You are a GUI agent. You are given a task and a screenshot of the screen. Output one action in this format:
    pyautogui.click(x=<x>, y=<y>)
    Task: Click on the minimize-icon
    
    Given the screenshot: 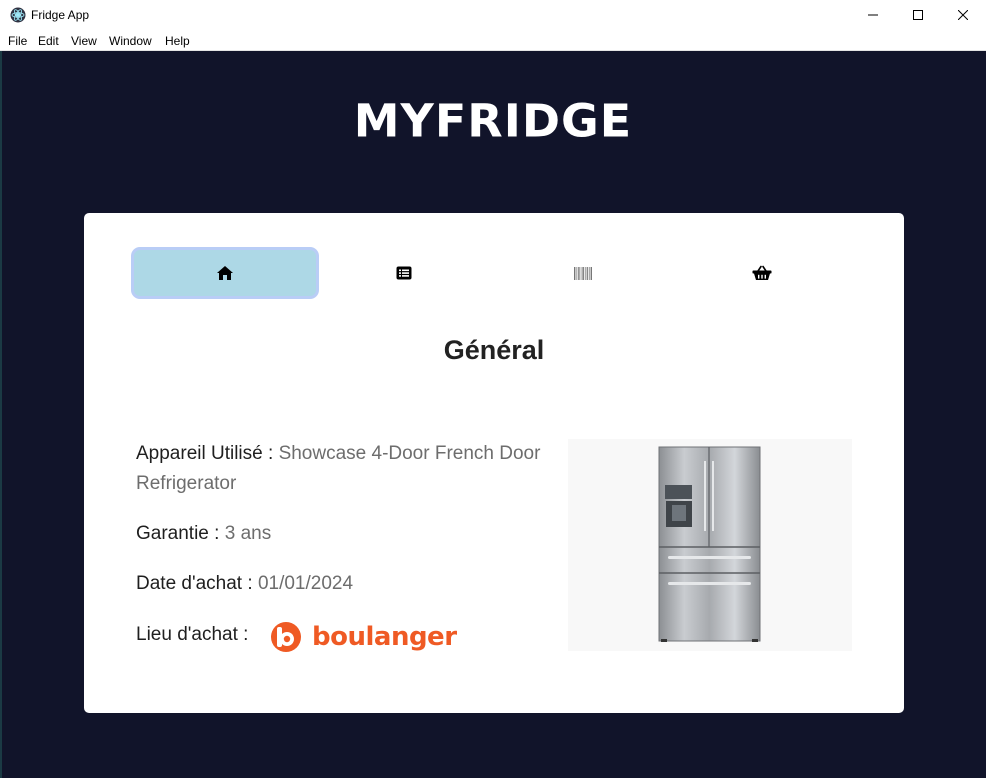 What is the action you would take?
    pyautogui.click(x=873, y=15)
    